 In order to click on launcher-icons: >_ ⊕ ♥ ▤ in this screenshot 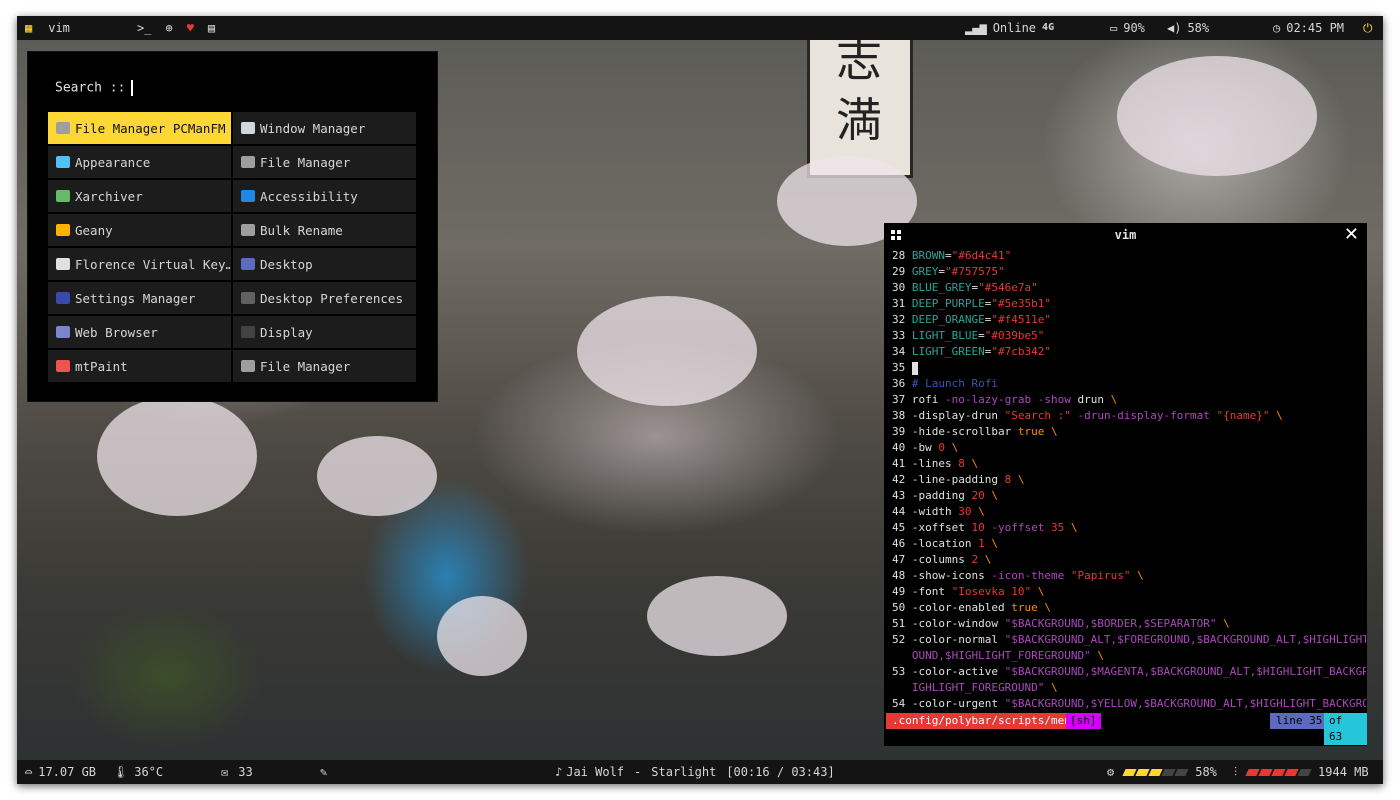, I will do `click(176, 28)`.